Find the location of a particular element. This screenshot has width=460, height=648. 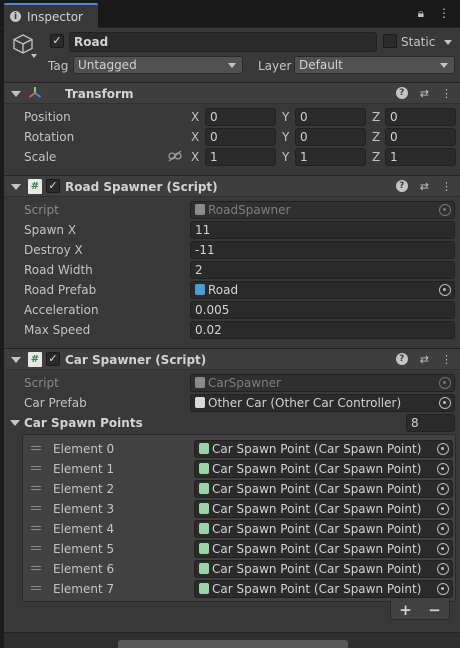

static-checkbox is located at coordinates (390, 41).